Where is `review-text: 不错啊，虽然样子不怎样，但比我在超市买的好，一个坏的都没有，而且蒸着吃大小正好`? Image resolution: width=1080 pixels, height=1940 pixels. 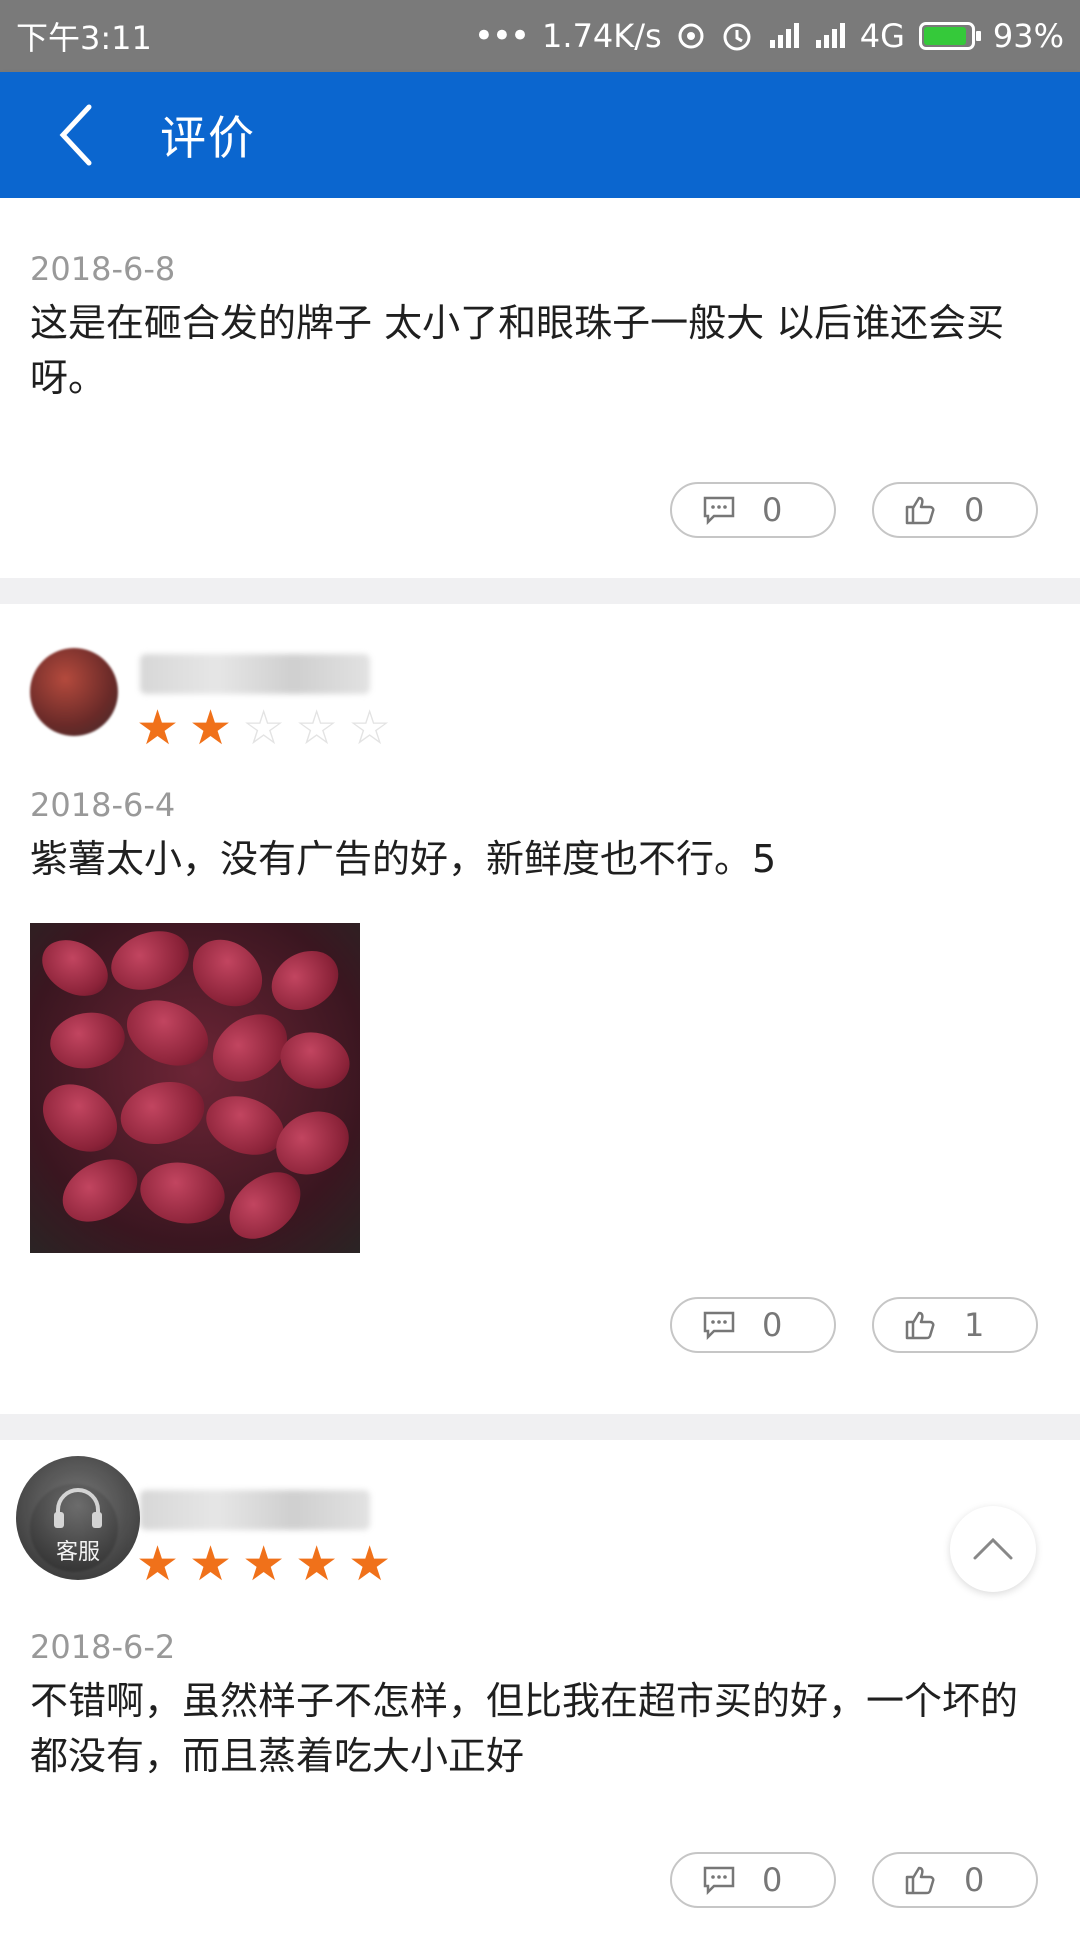 review-text: 不错啊，虽然样子不怎样，但比我在超市买的好，一个坏的都没有，而且蒸着吃大小正好 is located at coordinates (524, 1728).